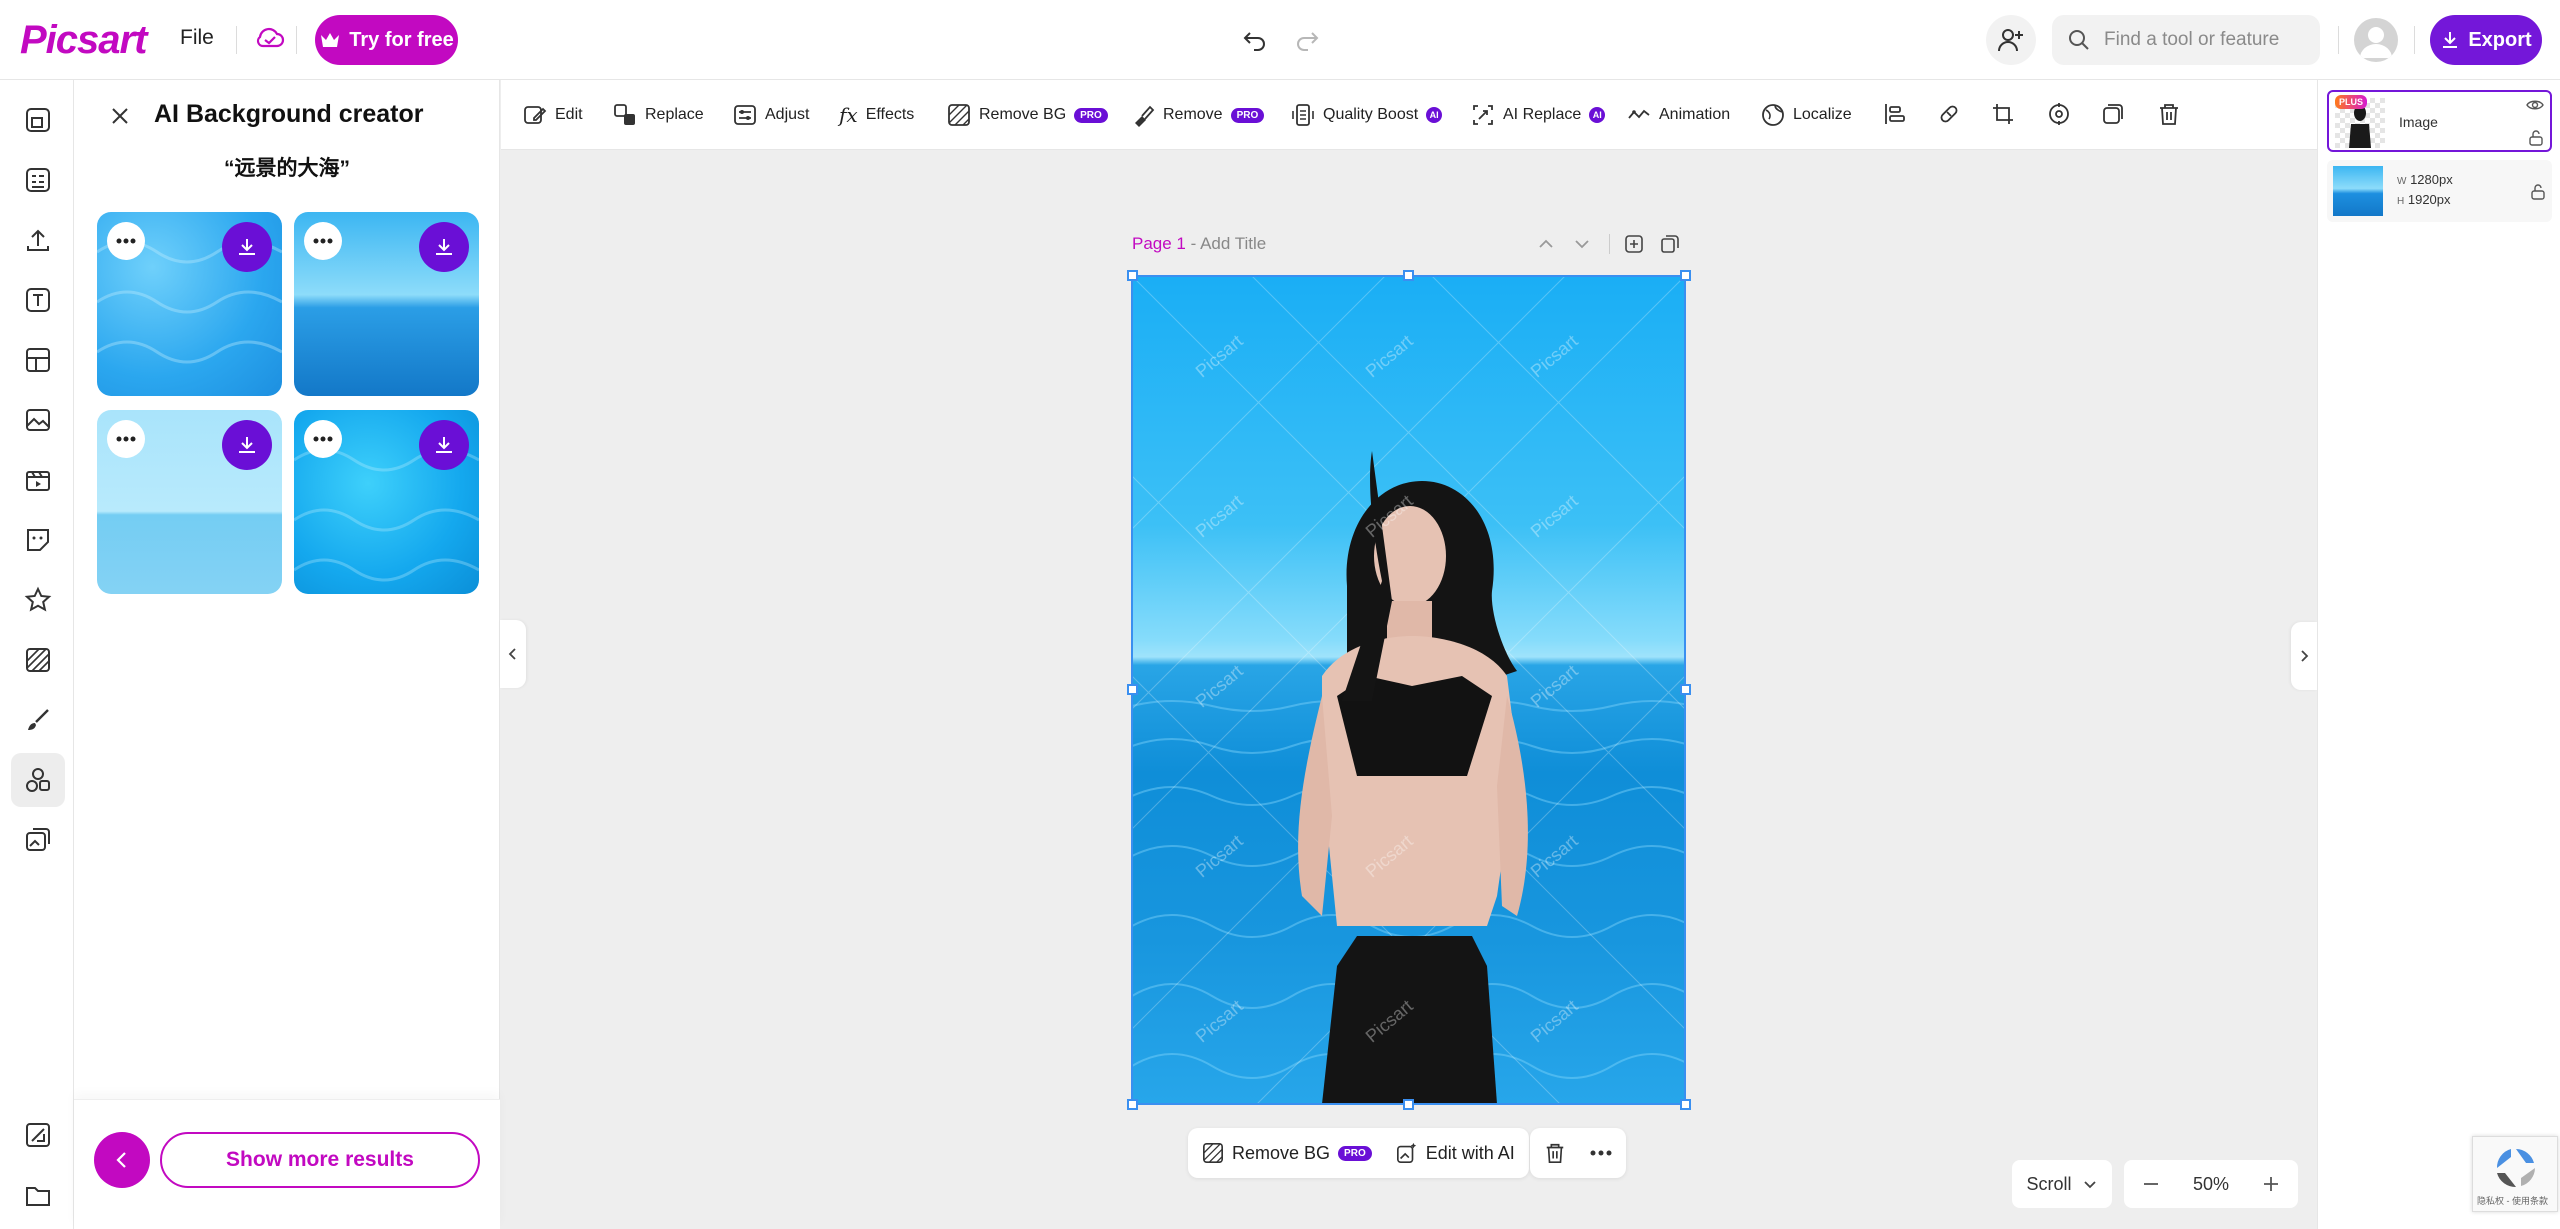  I want to click on picsart-logo: Picsart, so click(83, 40).